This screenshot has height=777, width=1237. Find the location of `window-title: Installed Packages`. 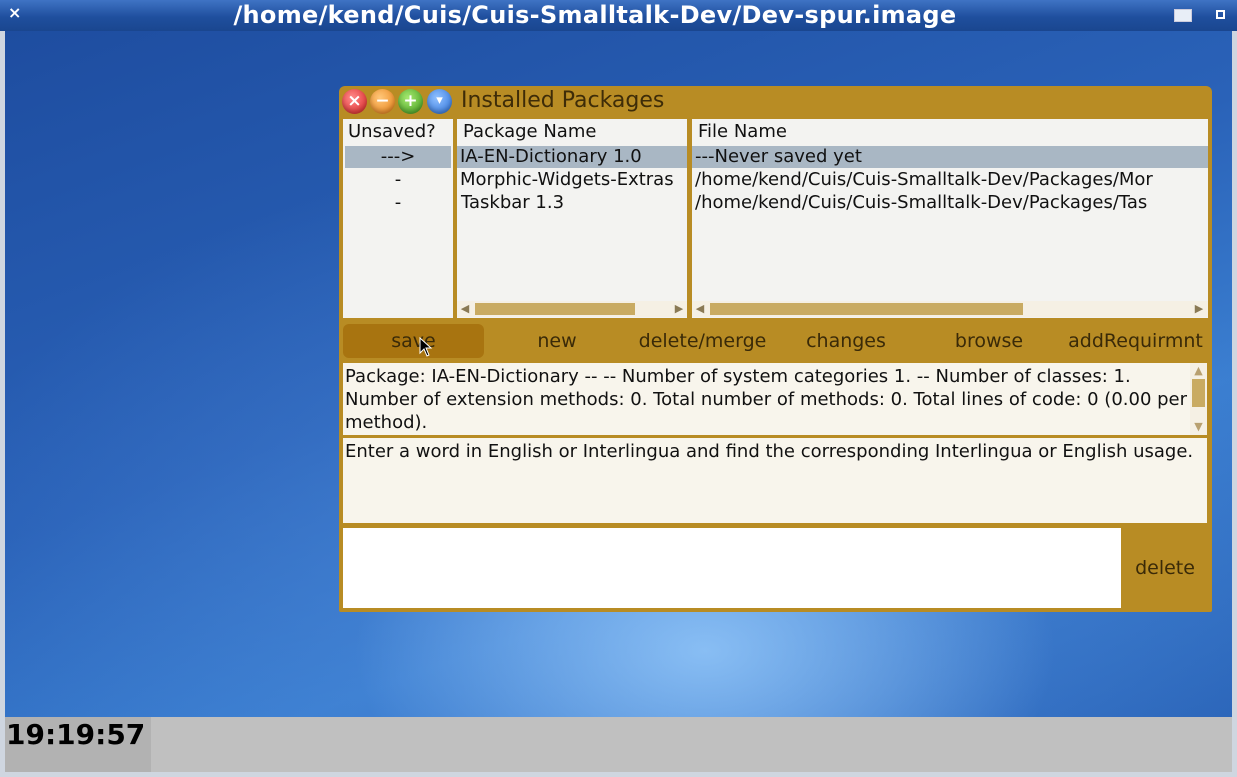

window-title: Installed Packages is located at coordinates (563, 100).